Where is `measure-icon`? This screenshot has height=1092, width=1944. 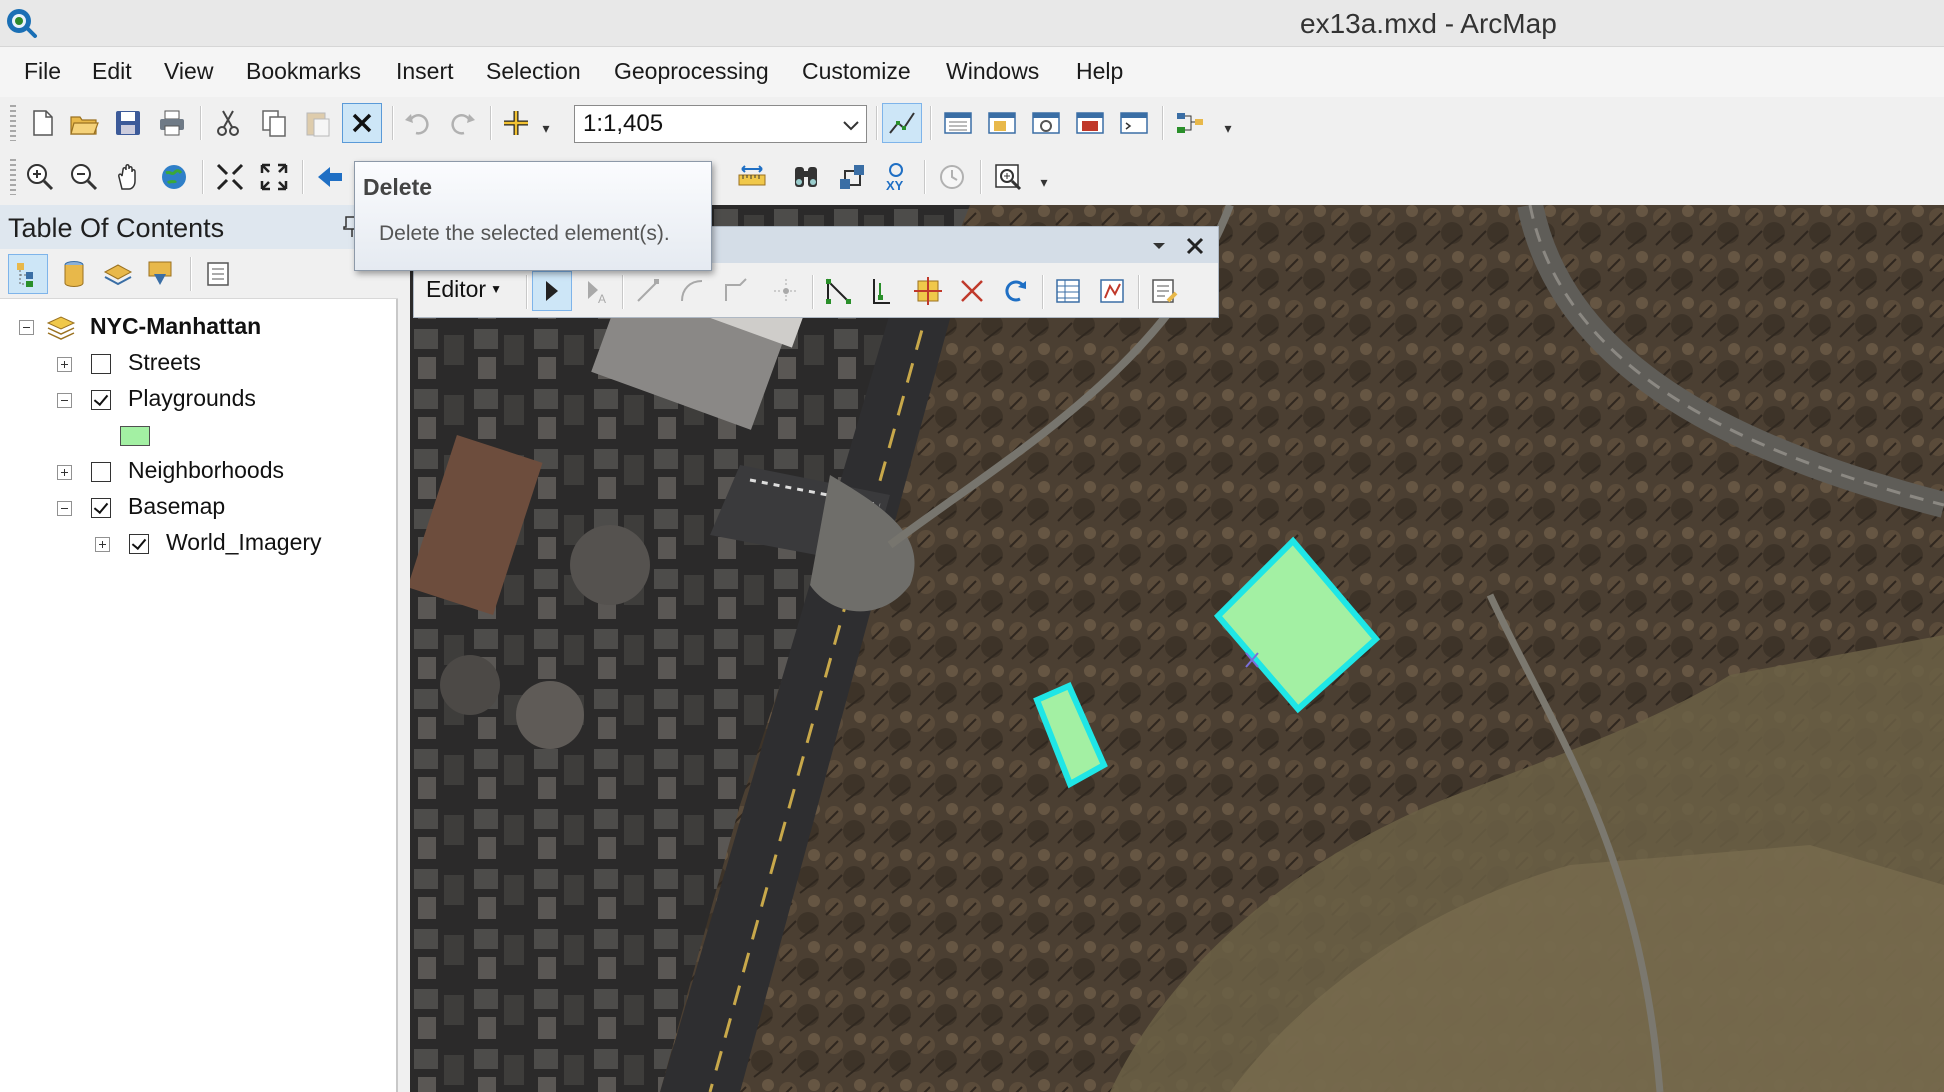
measure-icon is located at coordinates (752, 177).